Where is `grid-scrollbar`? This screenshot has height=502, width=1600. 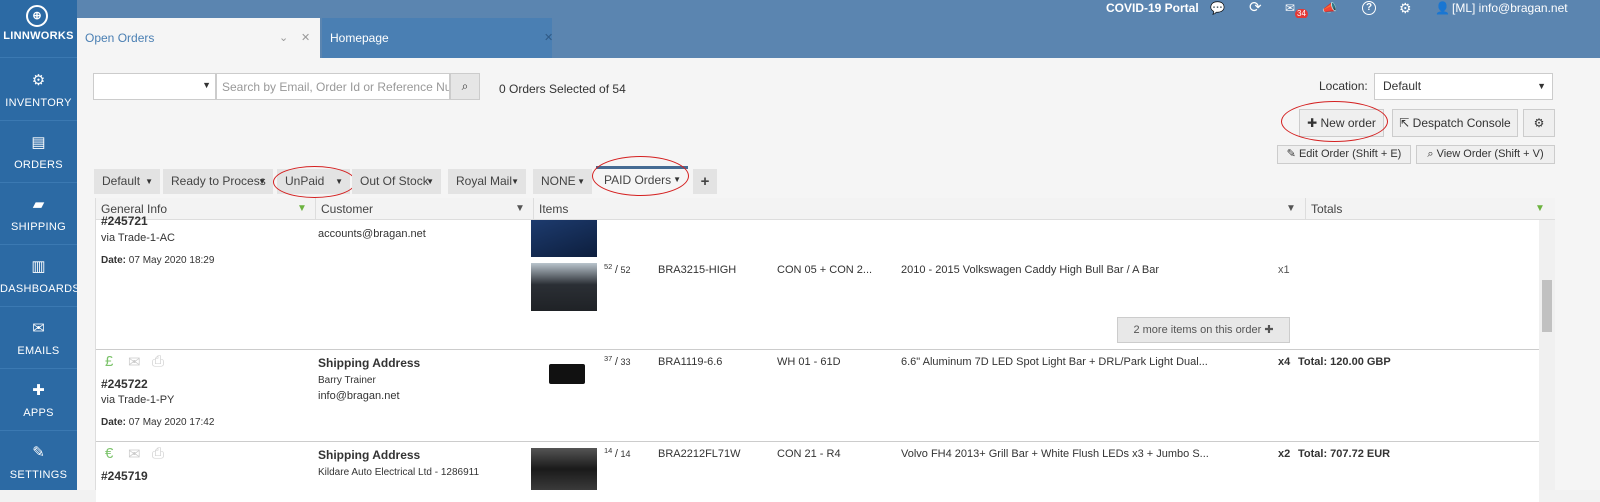 grid-scrollbar is located at coordinates (1547, 355).